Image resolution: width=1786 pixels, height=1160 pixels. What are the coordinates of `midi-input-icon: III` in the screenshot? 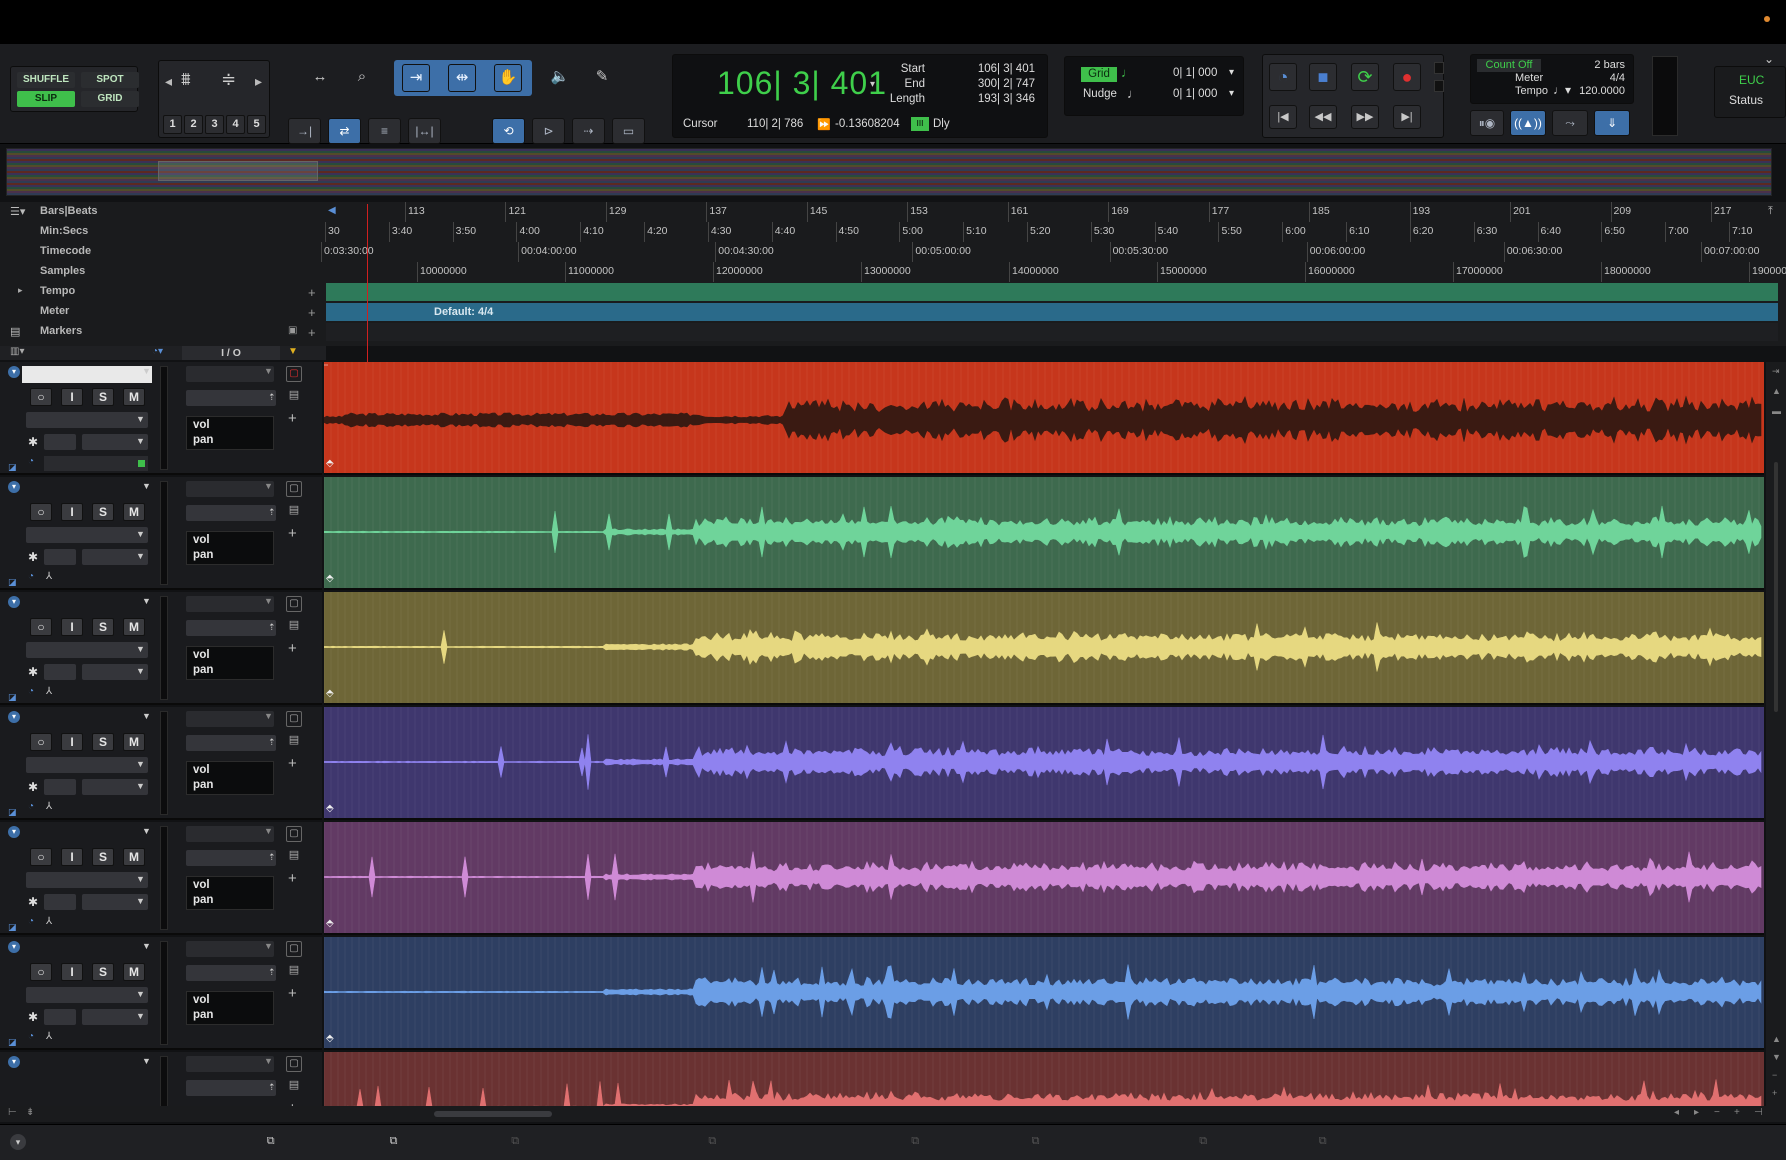 It's located at (920, 124).